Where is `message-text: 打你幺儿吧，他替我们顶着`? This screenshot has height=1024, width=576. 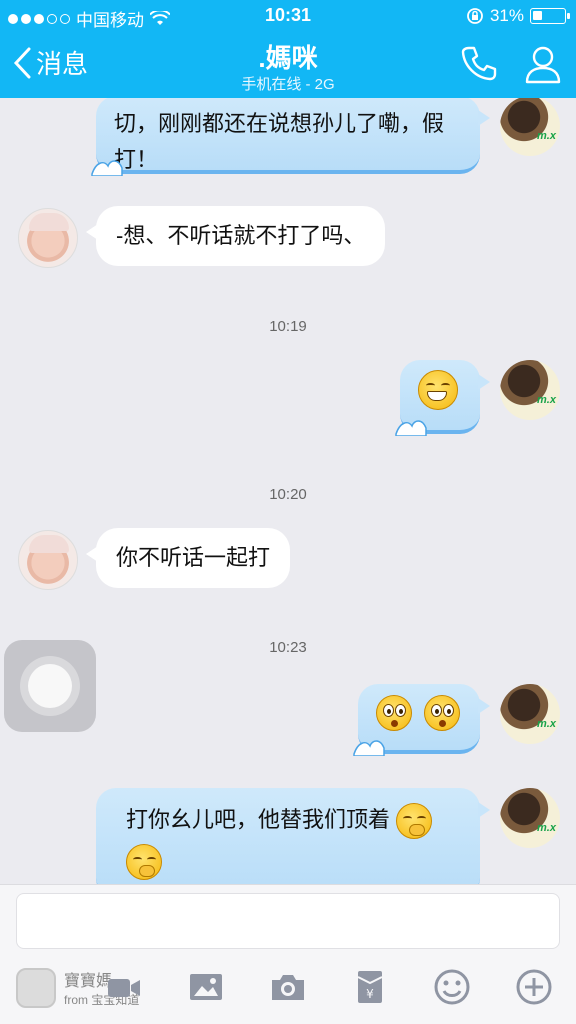 message-text: 打你幺儿吧，他替我们顶着 is located at coordinates (258, 819).